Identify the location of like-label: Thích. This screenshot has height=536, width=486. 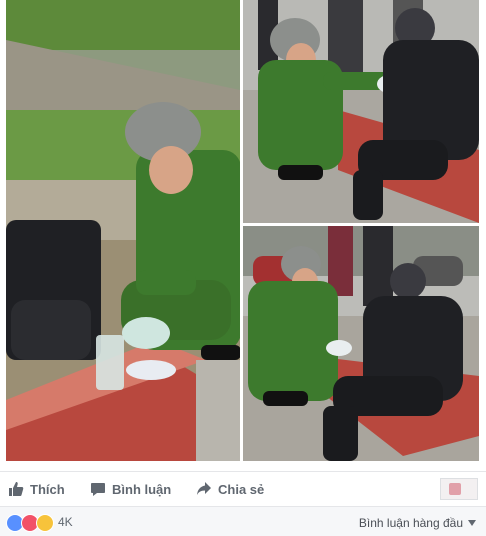
(47, 489).